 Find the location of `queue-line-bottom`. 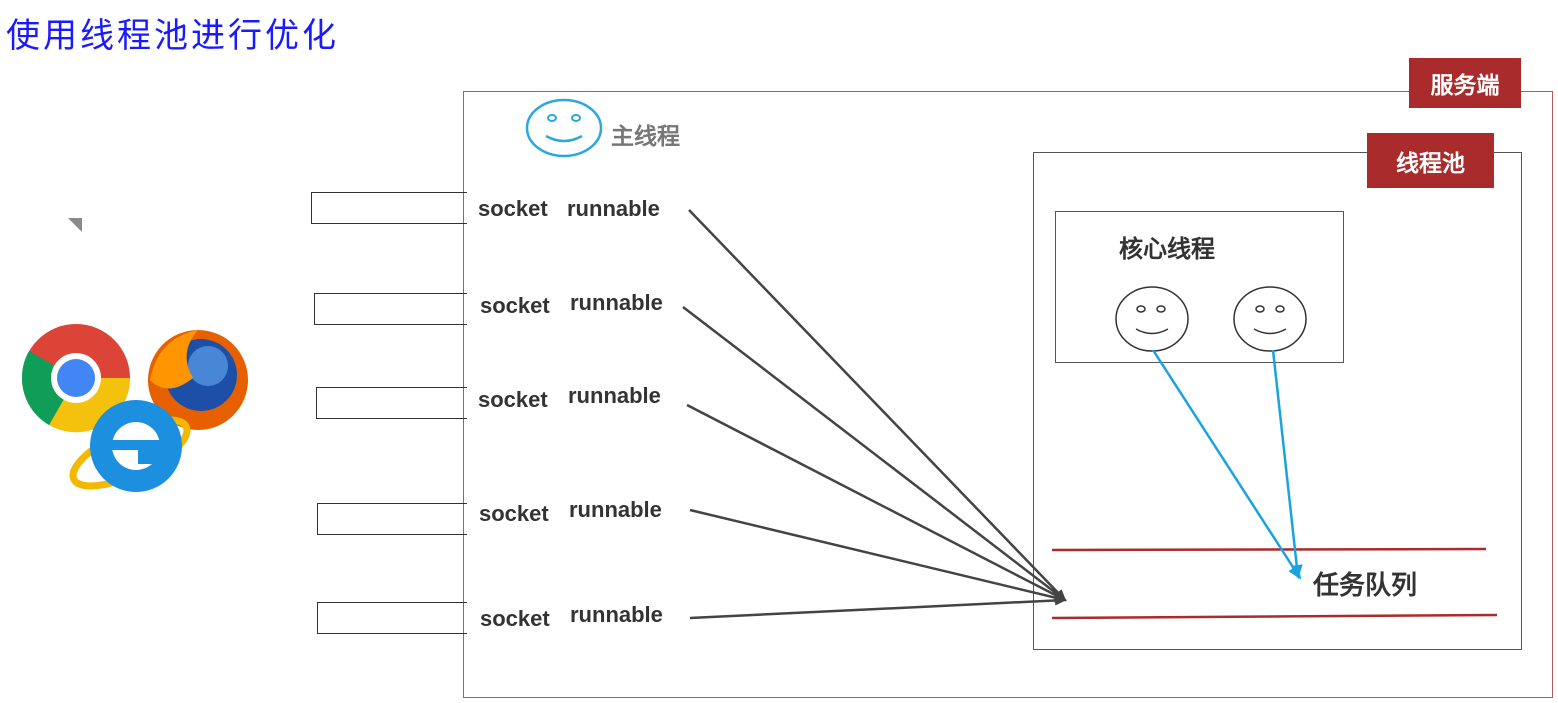

queue-line-bottom is located at coordinates (1274, 616).